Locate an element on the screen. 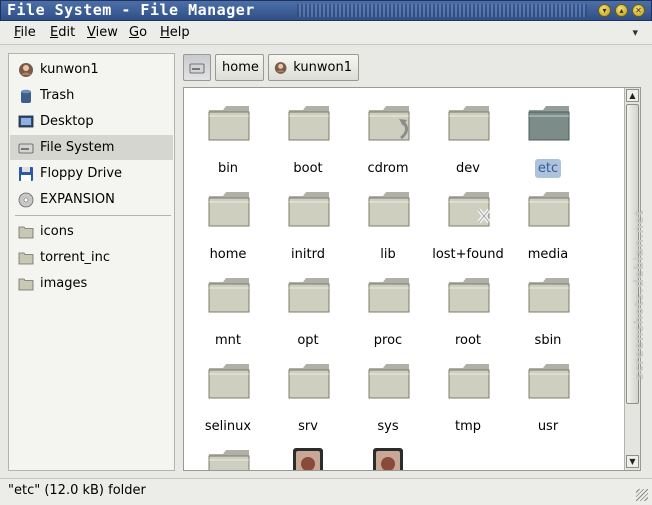 This screenshot has width=652, height=505. file-name-label: initrd is located at coordinates (308, 255).